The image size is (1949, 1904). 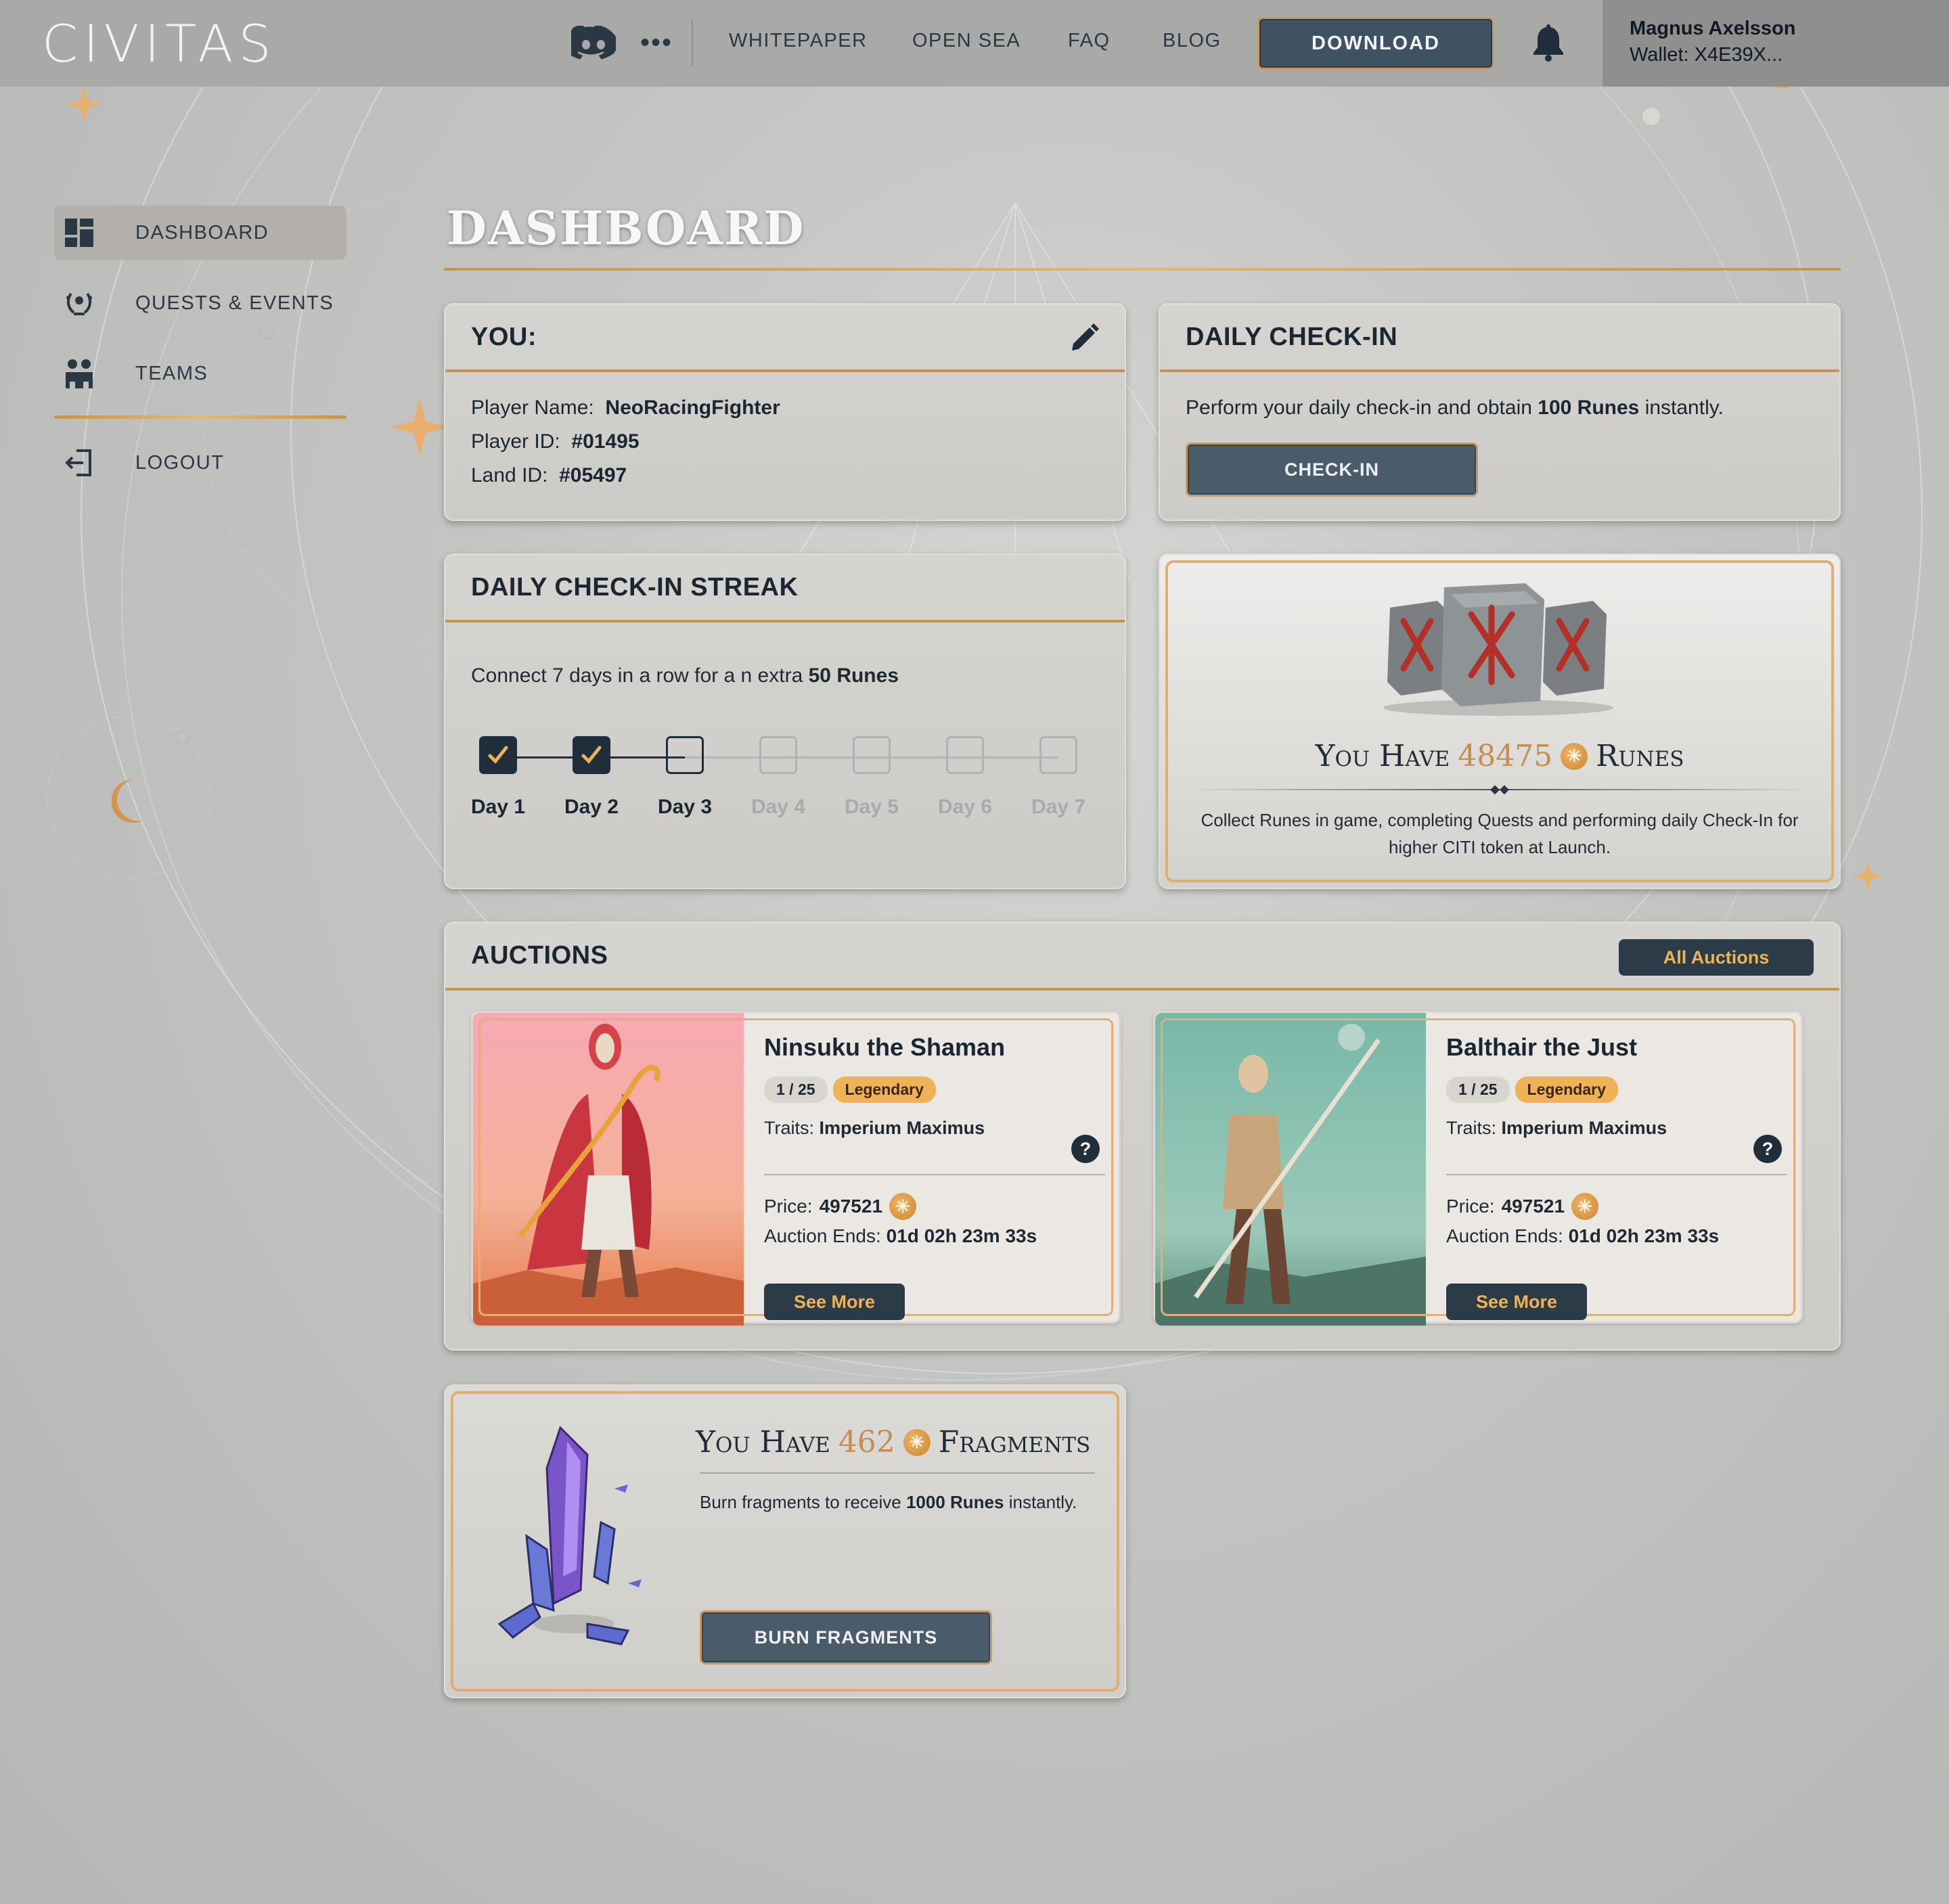 What do you see at coordinates (1566, 1089) in the screenshot?
I see `rarity-badge: Legendary` at bounding box center [1566, 1089].